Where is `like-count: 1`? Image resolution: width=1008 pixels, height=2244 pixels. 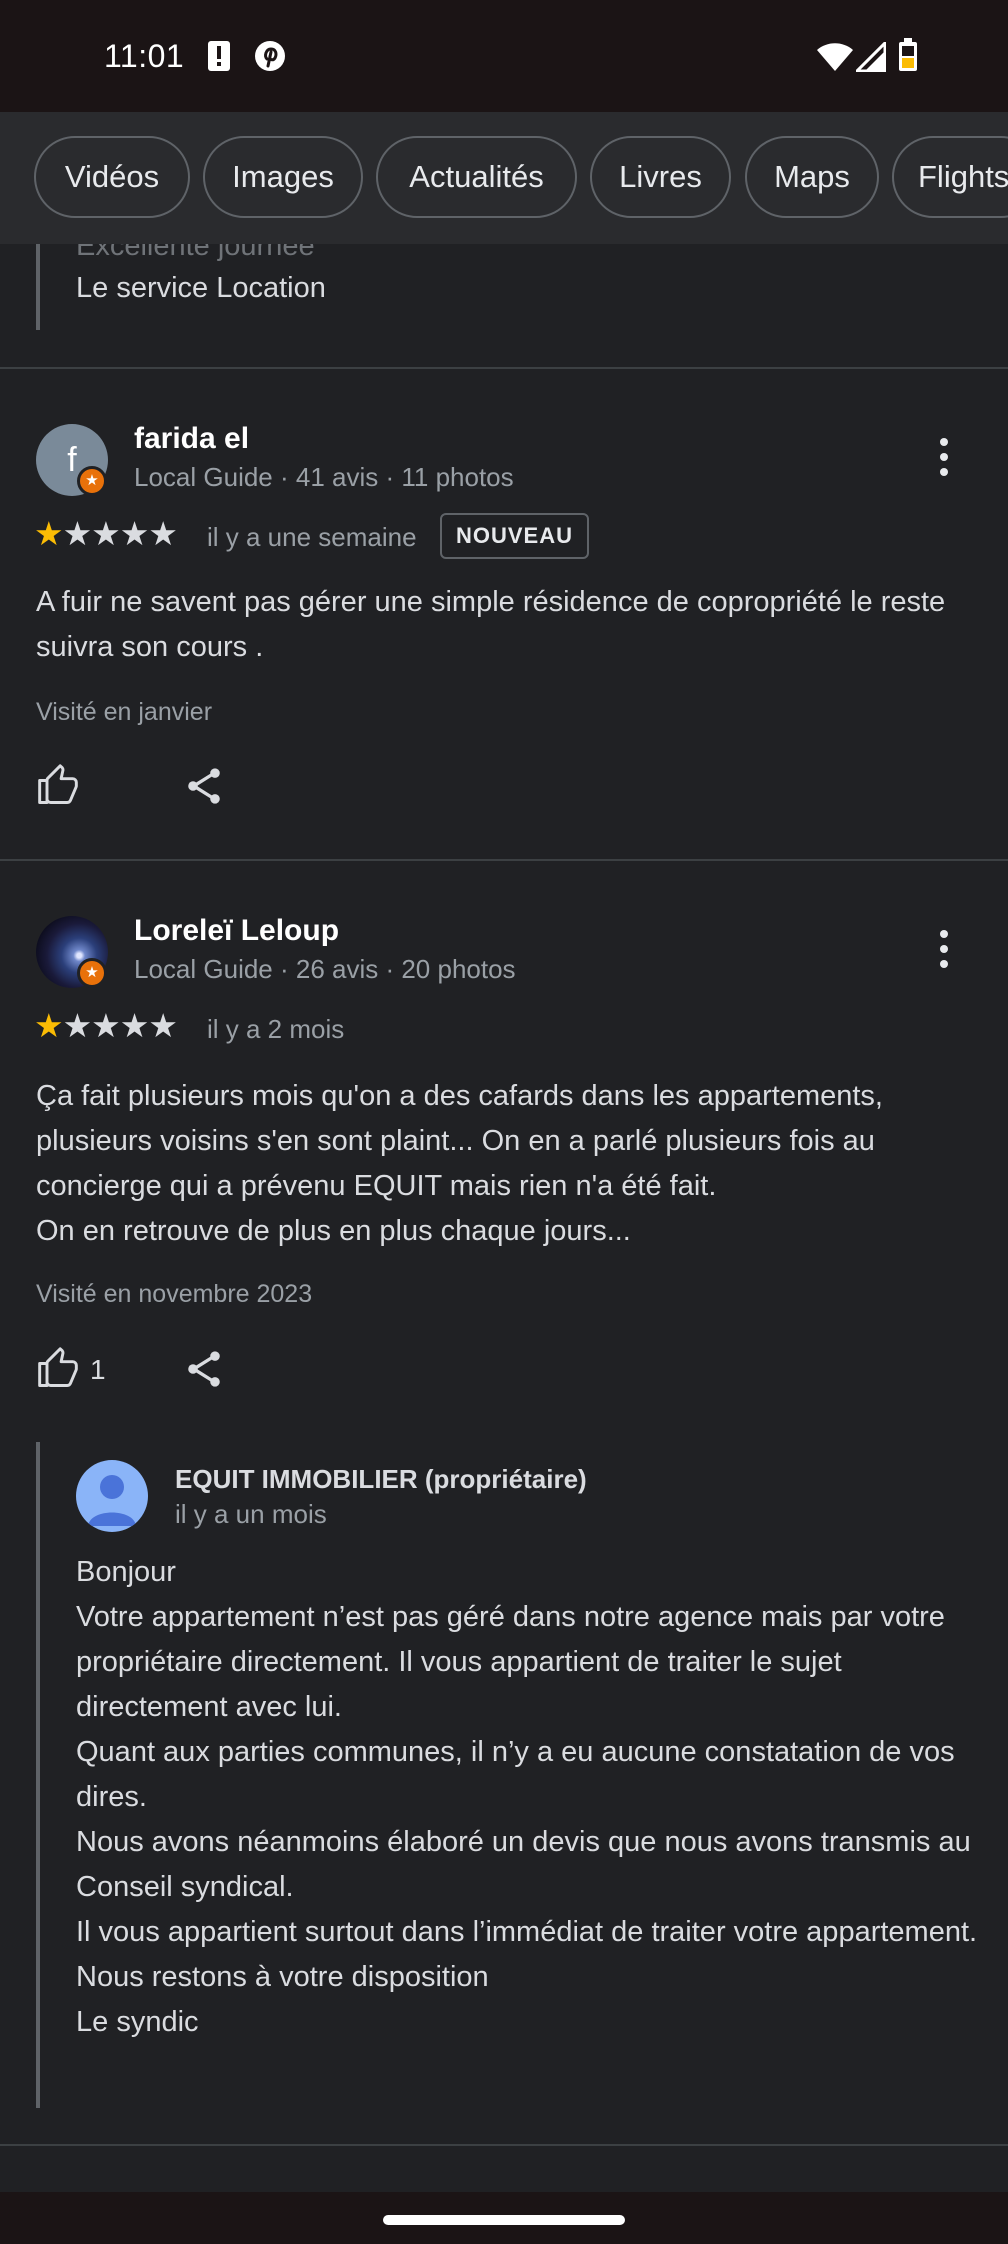
like-count: 1 is located at coordinates (98, 1369).